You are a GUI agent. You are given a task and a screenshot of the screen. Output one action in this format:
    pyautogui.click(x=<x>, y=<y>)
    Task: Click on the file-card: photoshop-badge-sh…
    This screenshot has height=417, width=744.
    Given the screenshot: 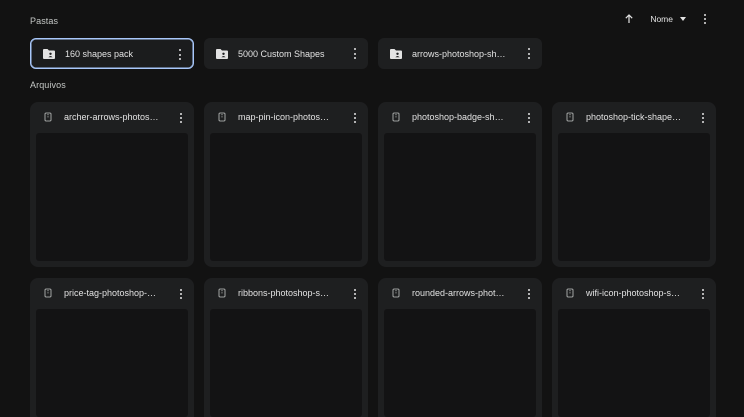 What is the action you would take?
    pyautogui.click(x=460, y=184)
    